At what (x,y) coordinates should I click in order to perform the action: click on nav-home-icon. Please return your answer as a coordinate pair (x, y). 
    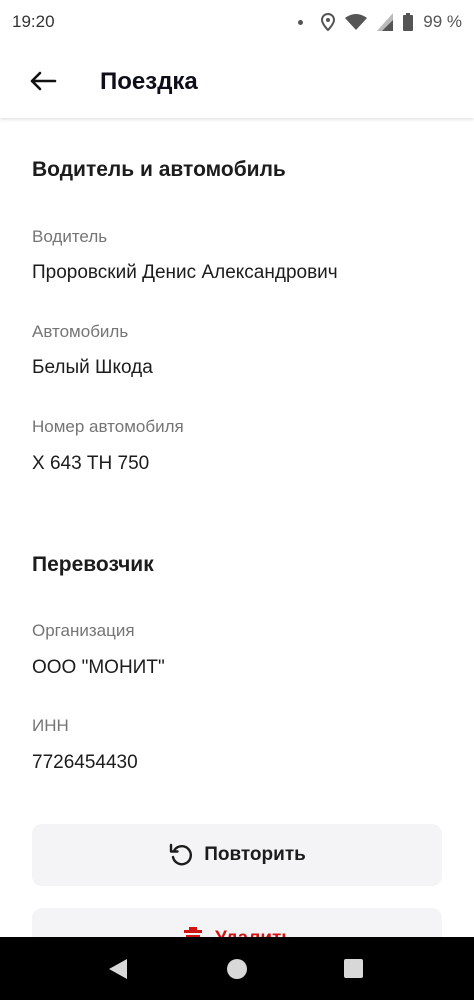
    Looking at the image, I should click on (237, 969).